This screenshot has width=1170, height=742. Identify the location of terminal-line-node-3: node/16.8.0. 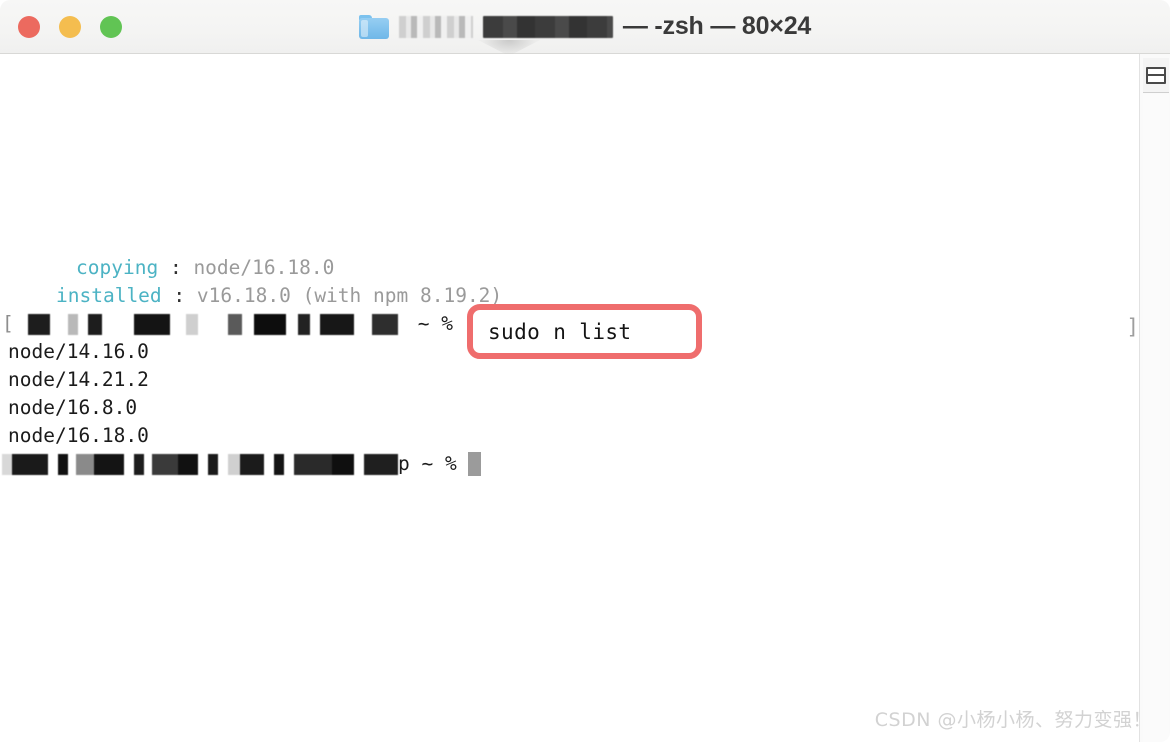
(72, 408).